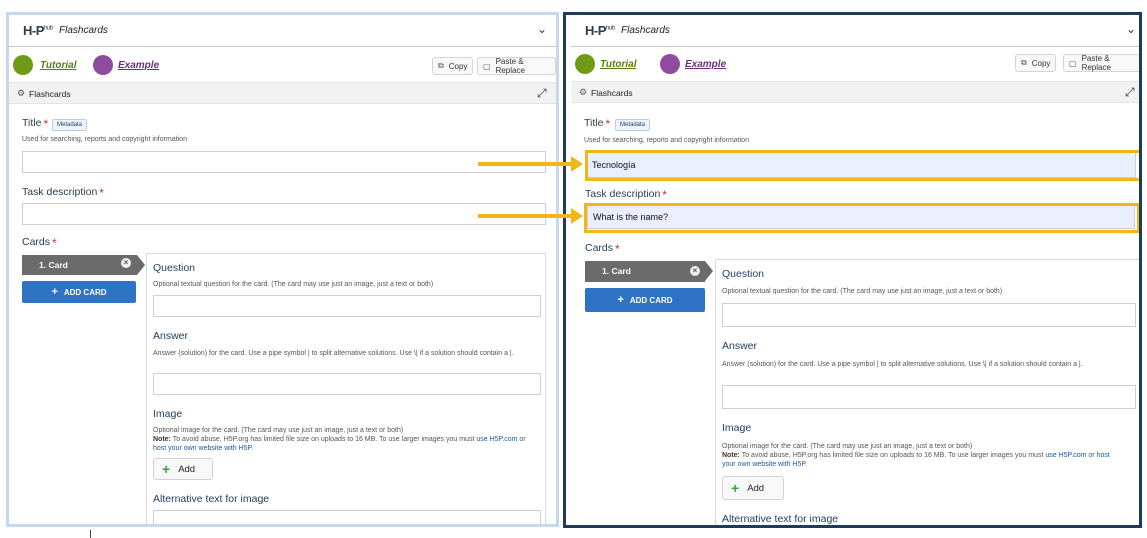 The height and width of the screenshot is (538, 1147). I want to click on add-card-label: ADD CARD, so click(85, 292).